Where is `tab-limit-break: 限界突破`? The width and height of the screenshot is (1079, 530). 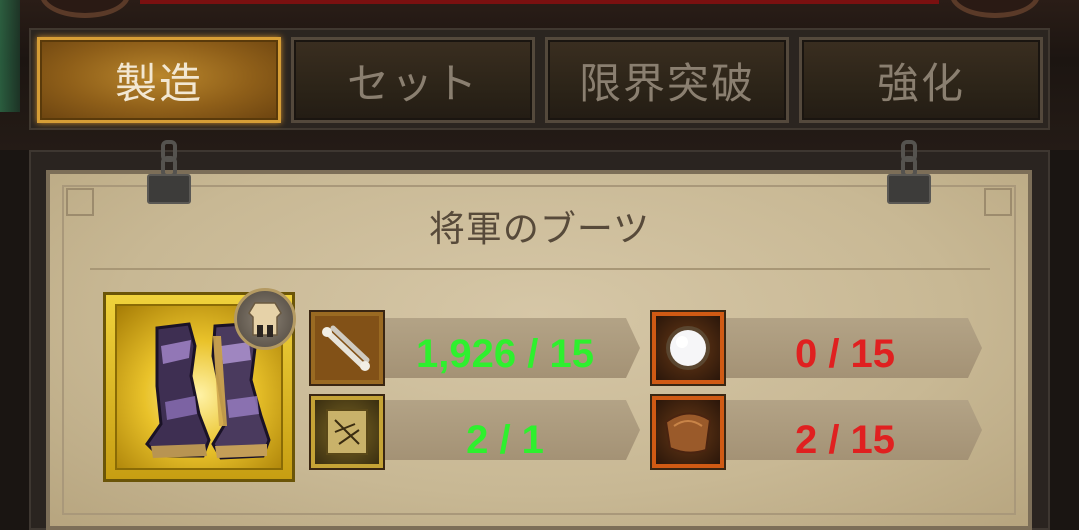 tab-limit-break: 限界突破 is located at coordinates (667, 80).